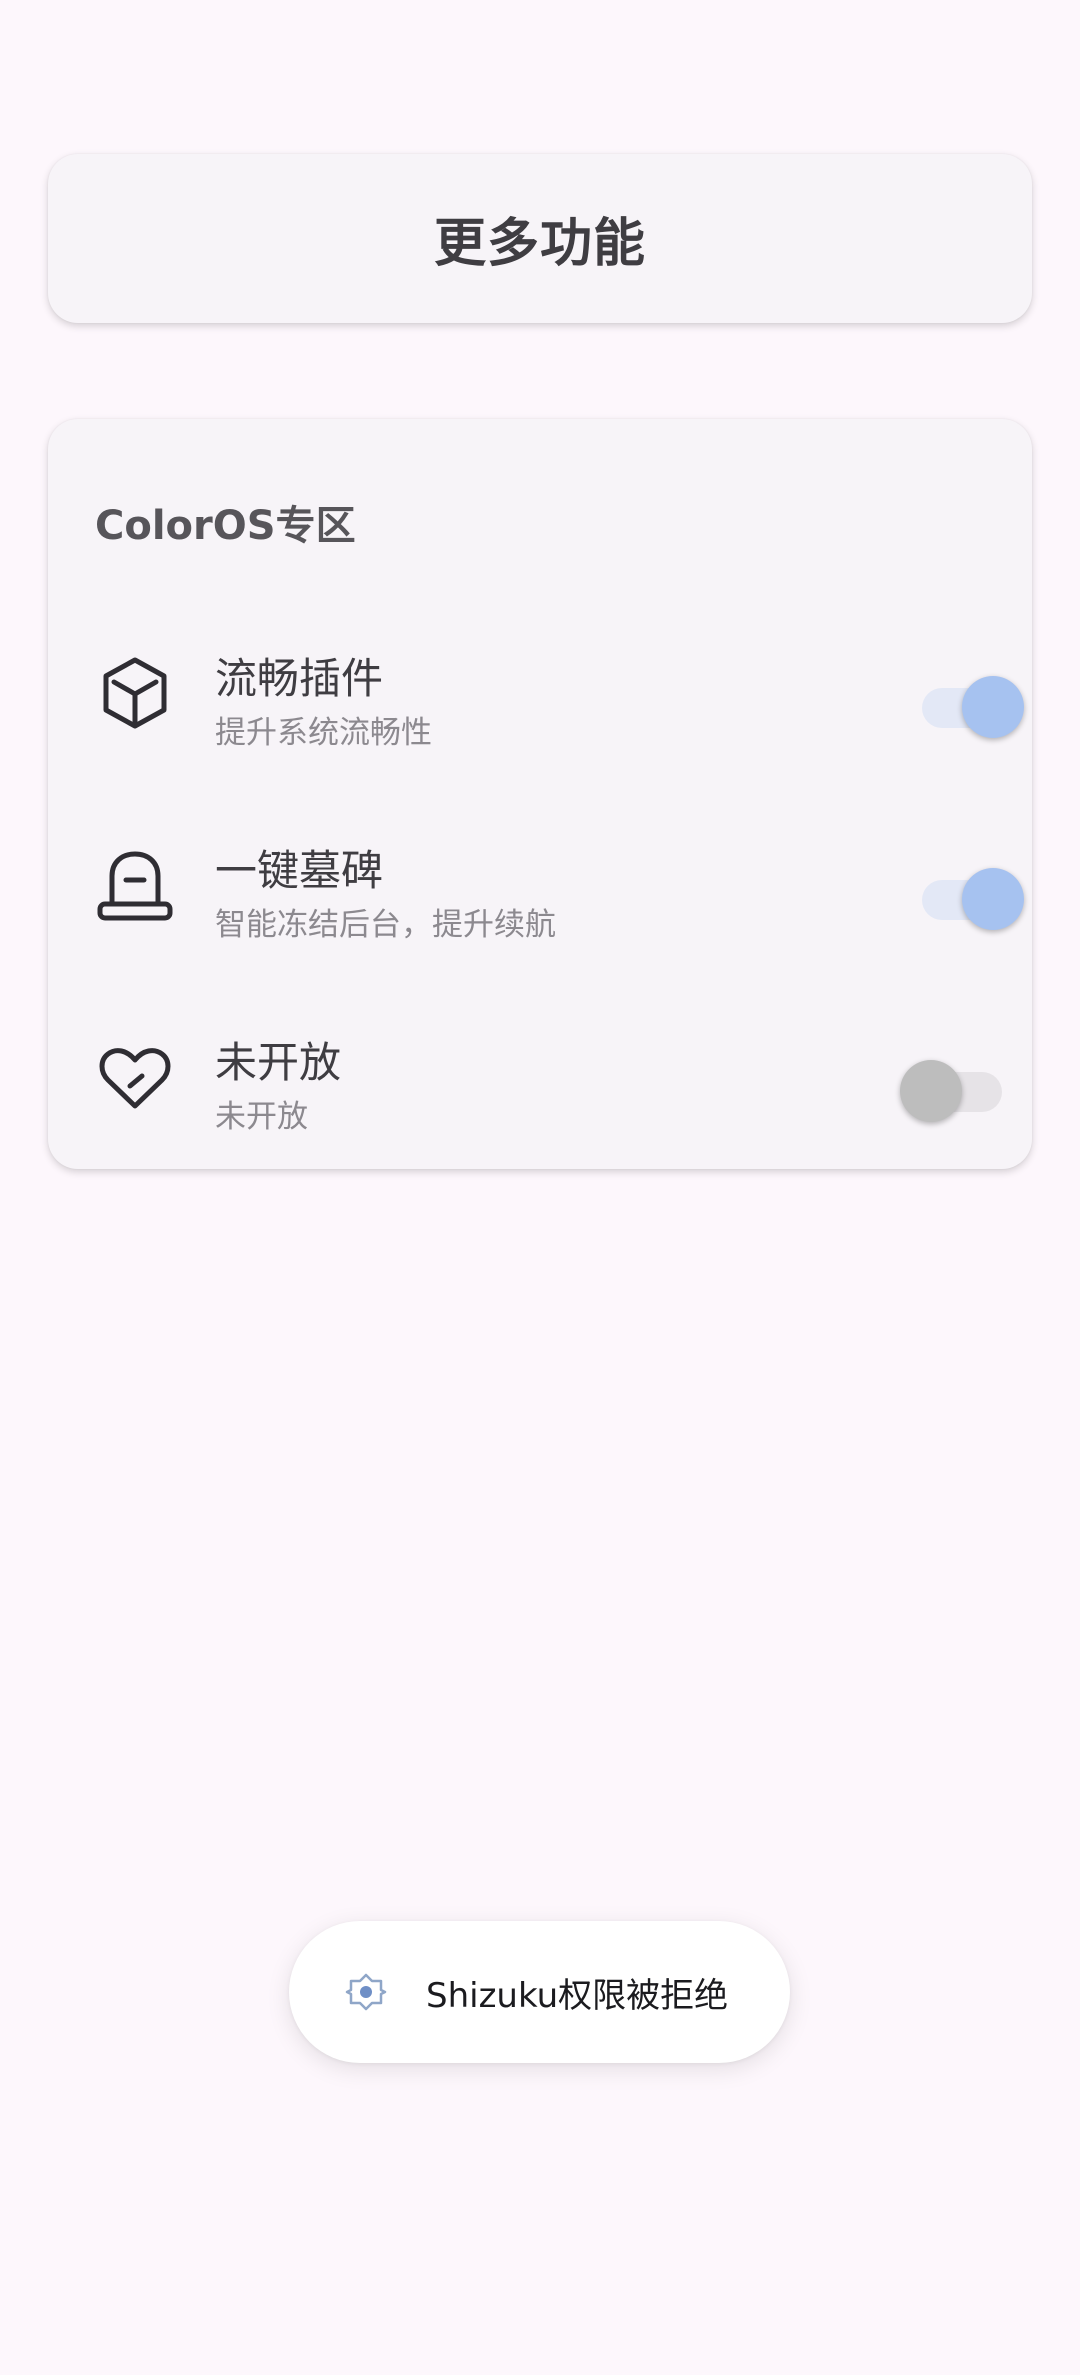 The image size is (1080, 2375). Describe the element at coordinates (299, 678) in the screenshot. I see `setting-title: 流畅插件` at that location.